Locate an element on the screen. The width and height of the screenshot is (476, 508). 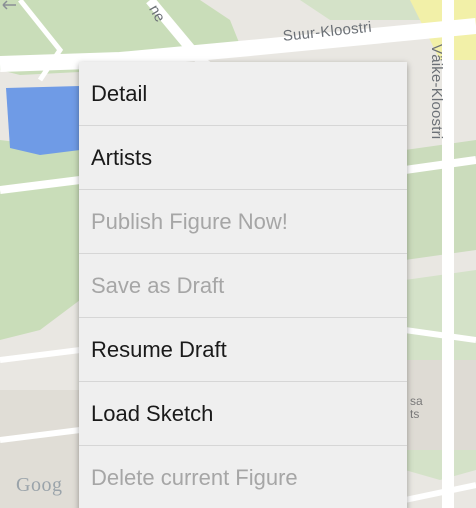
menu-item-publish-figure-now: Publish Figure Now! is located at coordinates (243, 222).